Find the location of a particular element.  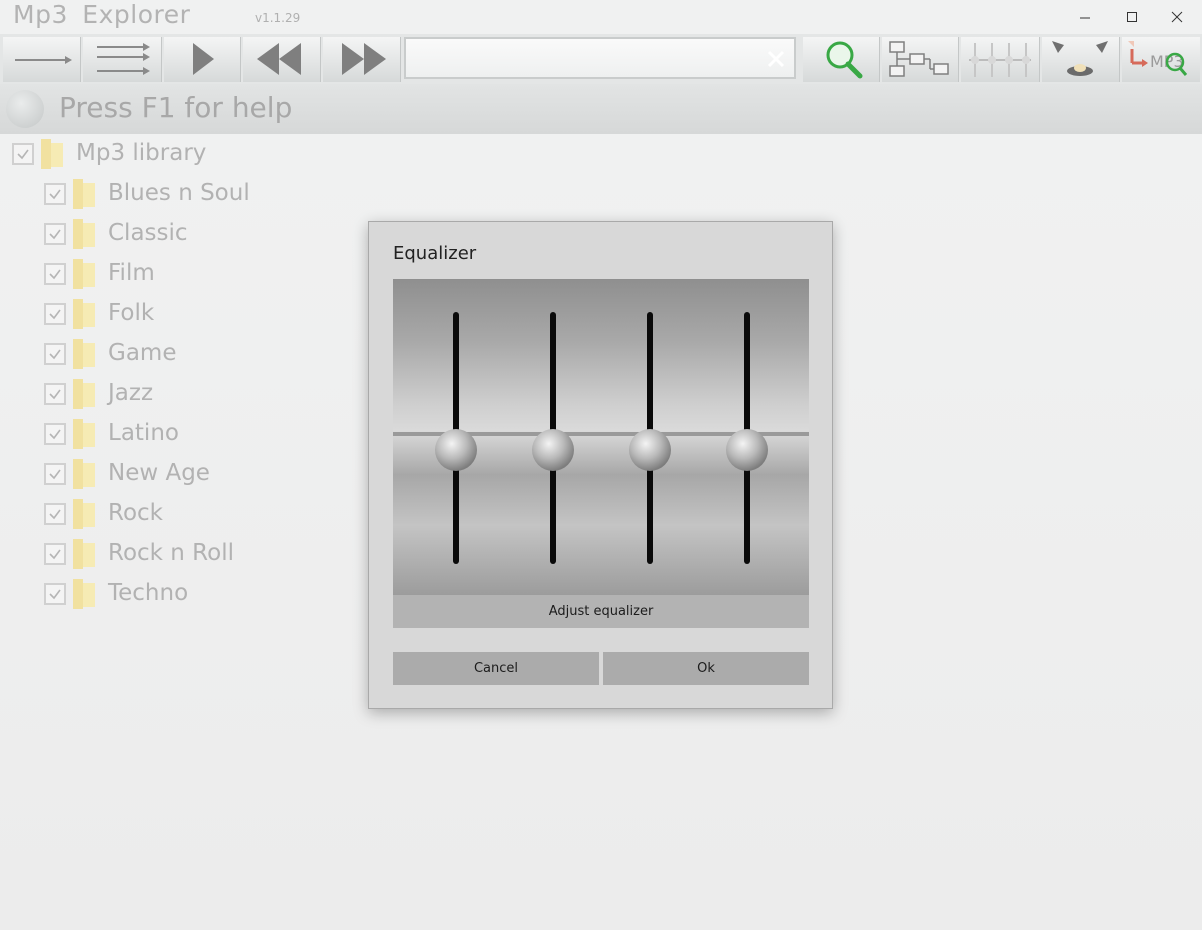

play-button is located at coordinates (202, 59).